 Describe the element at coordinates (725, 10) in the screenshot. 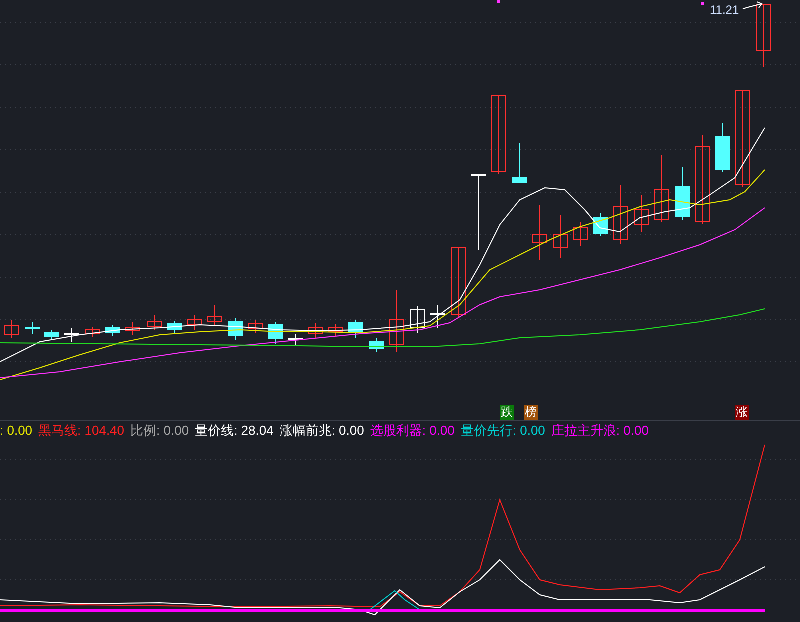

I see `price-label: 11.21` at that location.